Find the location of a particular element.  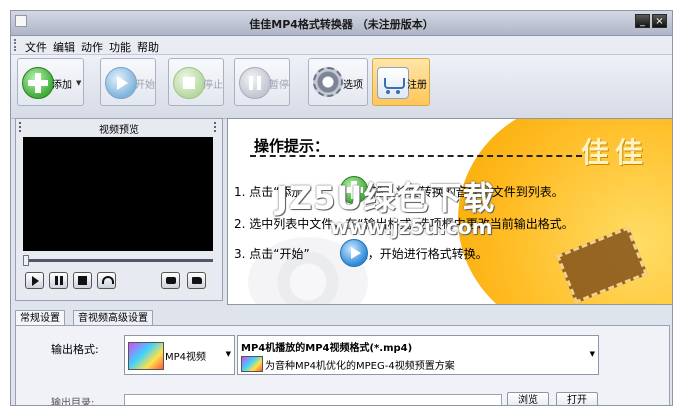

tips-divider is located at coordinates (416, 156).